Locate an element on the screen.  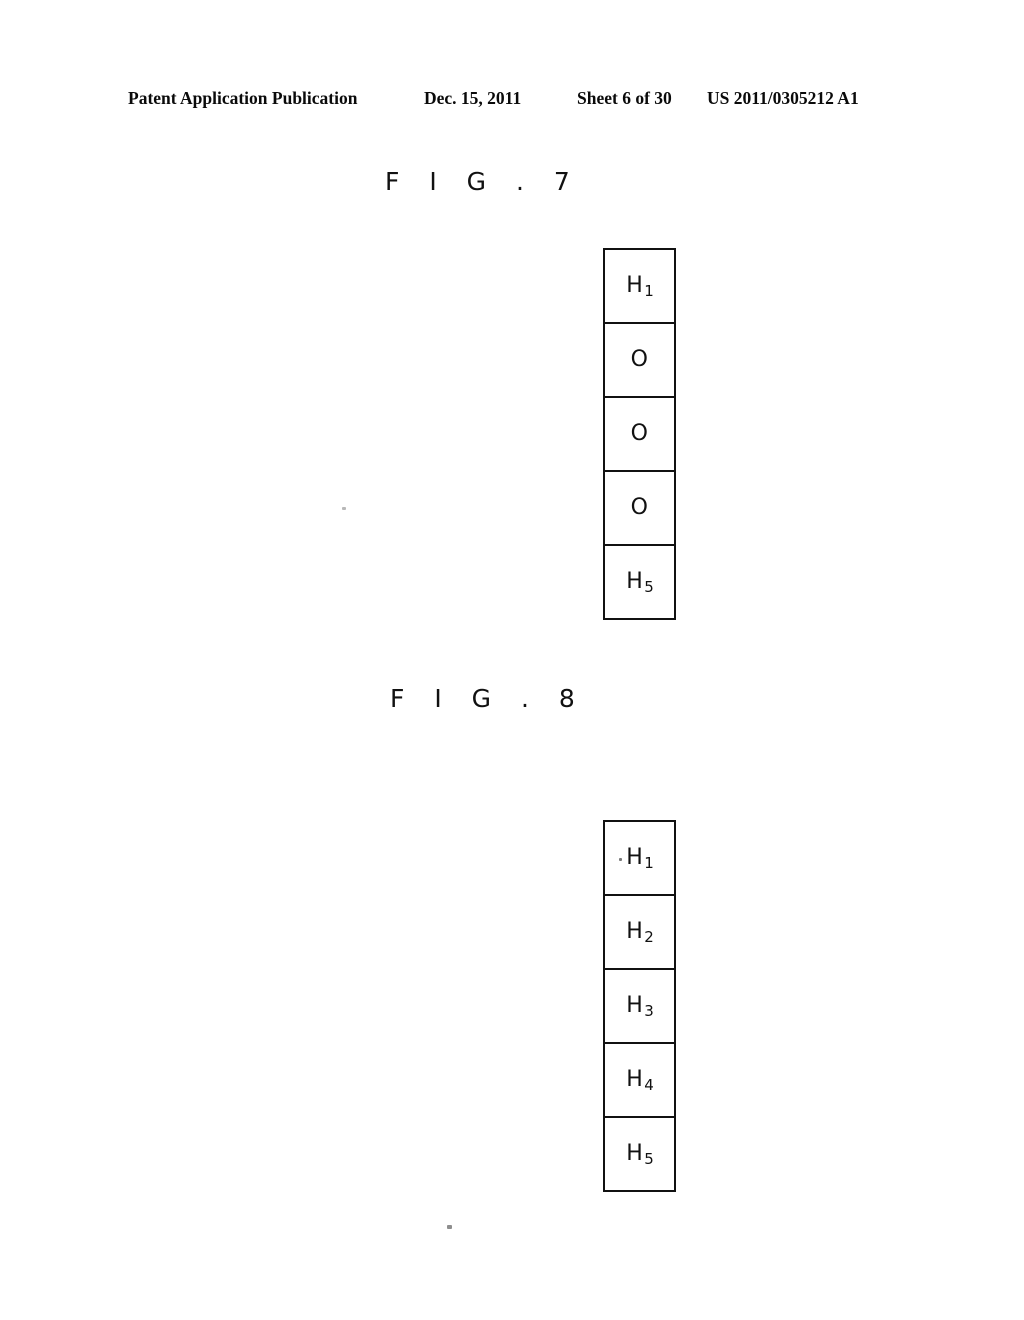
cell-label-fig7-2: O is located at coordinates (639, 359).